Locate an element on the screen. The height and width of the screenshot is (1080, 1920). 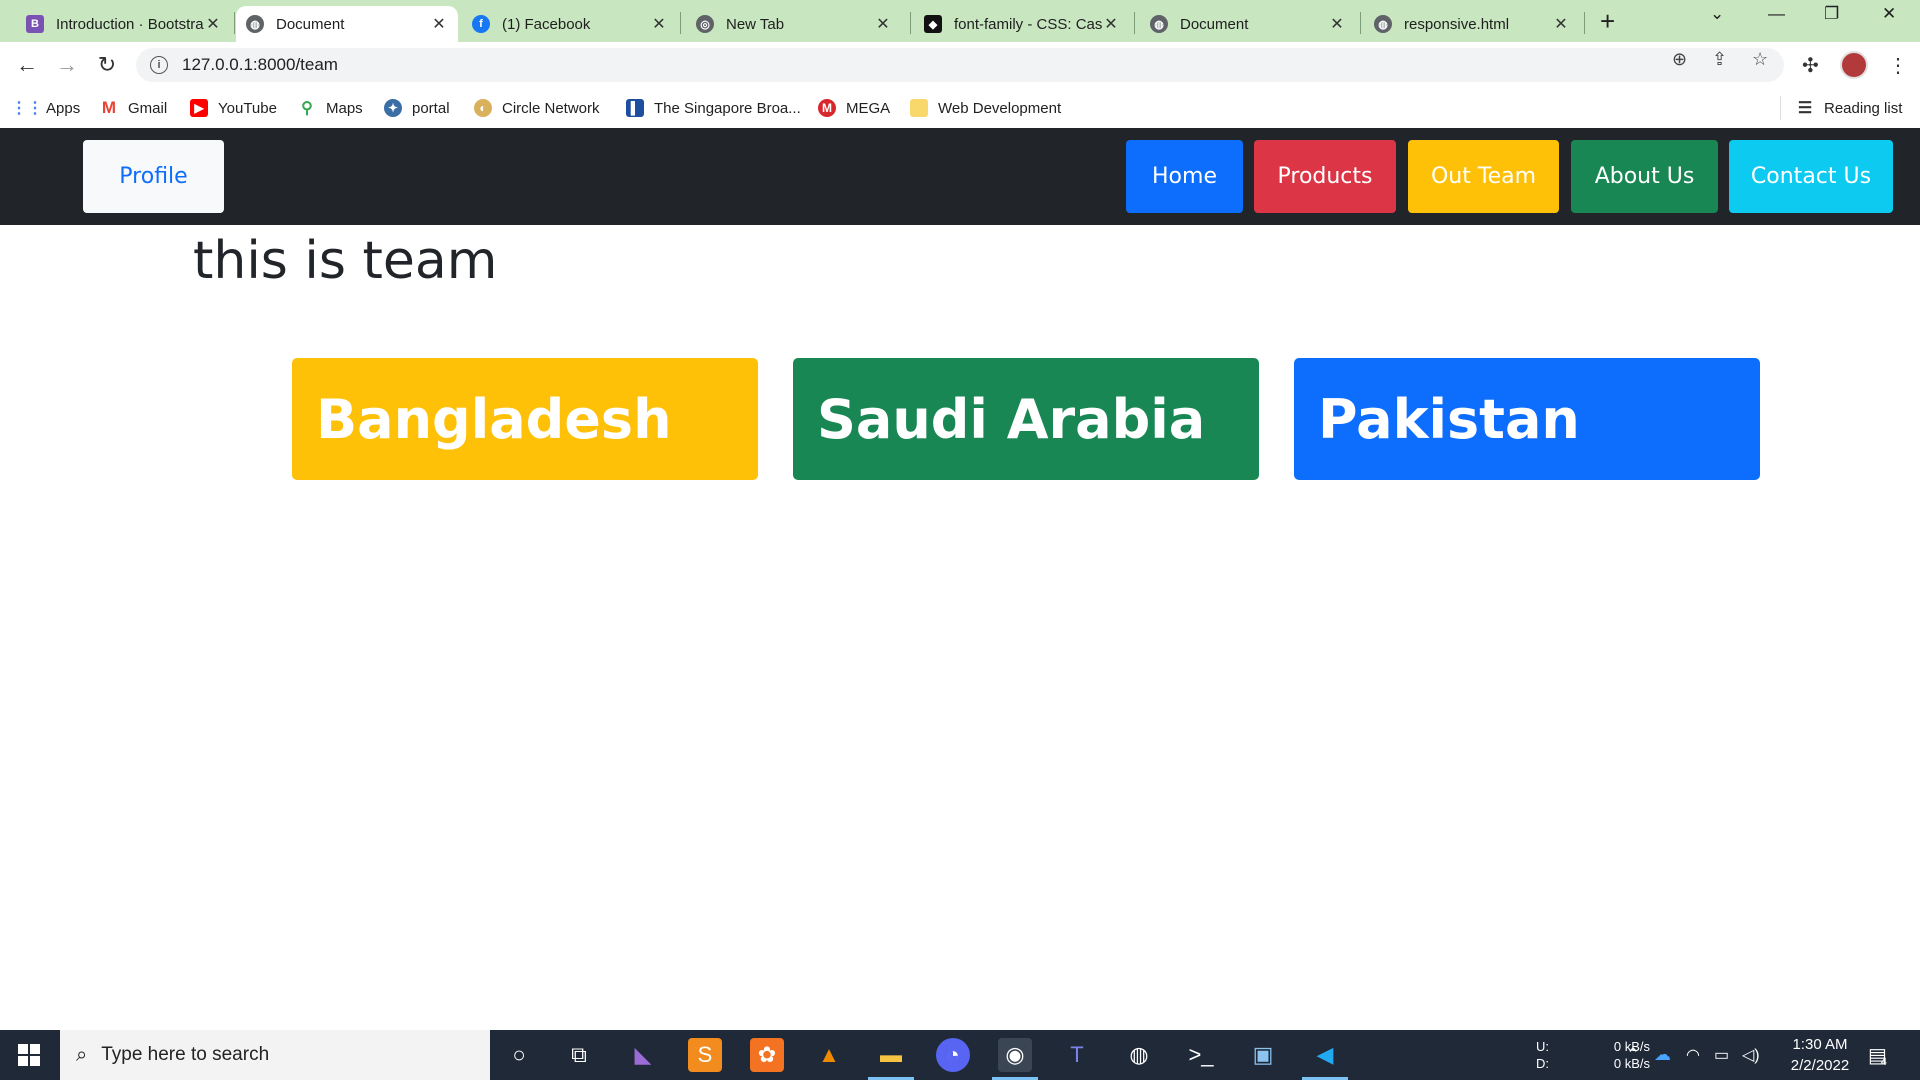
system-clock: 1:30 AM 2/2/2022 is located at coordinates (1820, 1055).